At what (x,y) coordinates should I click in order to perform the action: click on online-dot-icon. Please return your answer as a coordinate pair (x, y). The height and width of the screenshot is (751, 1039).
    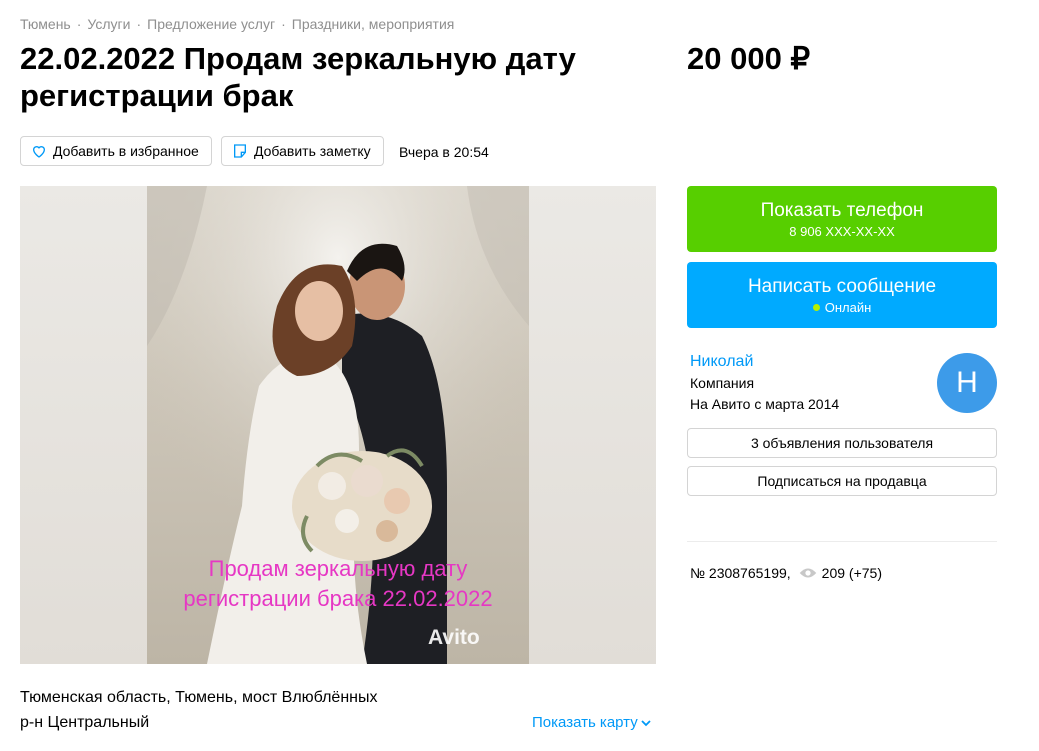
    Looking at the image, I should click on (816, 307).